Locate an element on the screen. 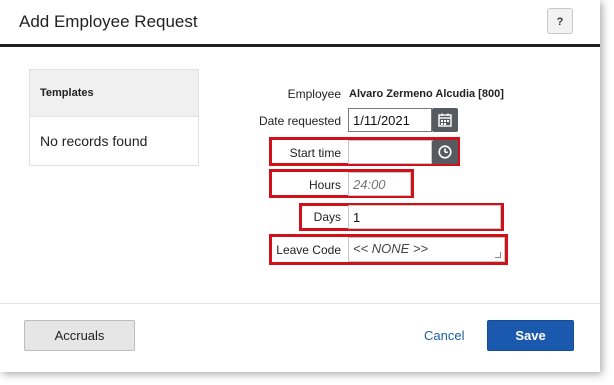  leave-code-label: Leave Code is located at coordinates (308, 250).